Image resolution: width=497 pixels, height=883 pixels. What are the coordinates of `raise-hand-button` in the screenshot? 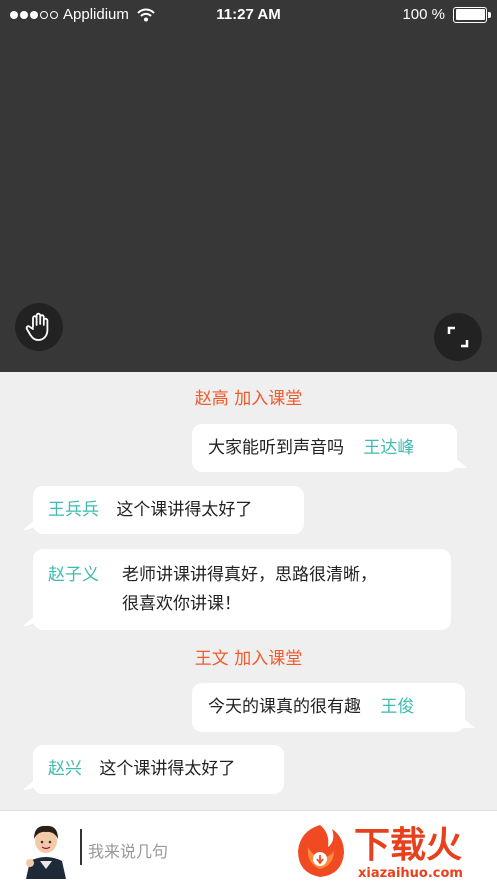 It's located at (39, 327).